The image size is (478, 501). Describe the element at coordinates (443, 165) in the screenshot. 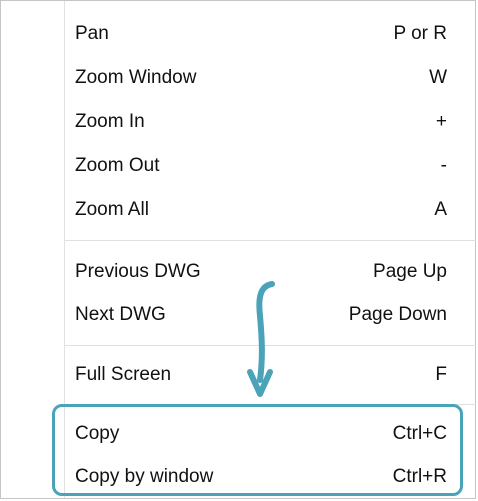

I see `menu-item-shortcut: -` at that location.